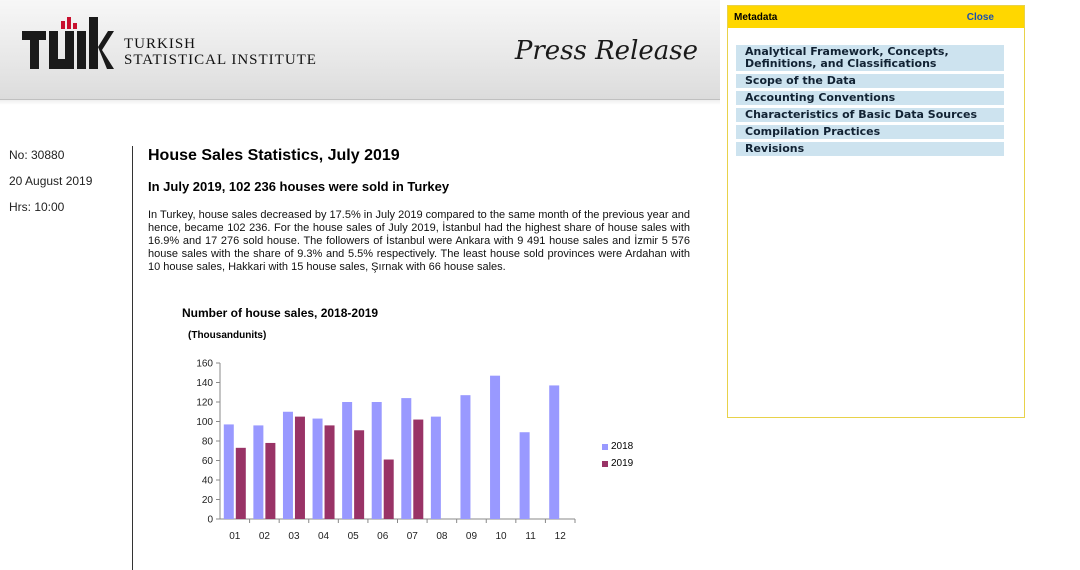 This screenshot has width=1080, height=570. Describe the element at coordinates (265, 536) in the screenshot. I see `x-tick-label: 02` at that location.